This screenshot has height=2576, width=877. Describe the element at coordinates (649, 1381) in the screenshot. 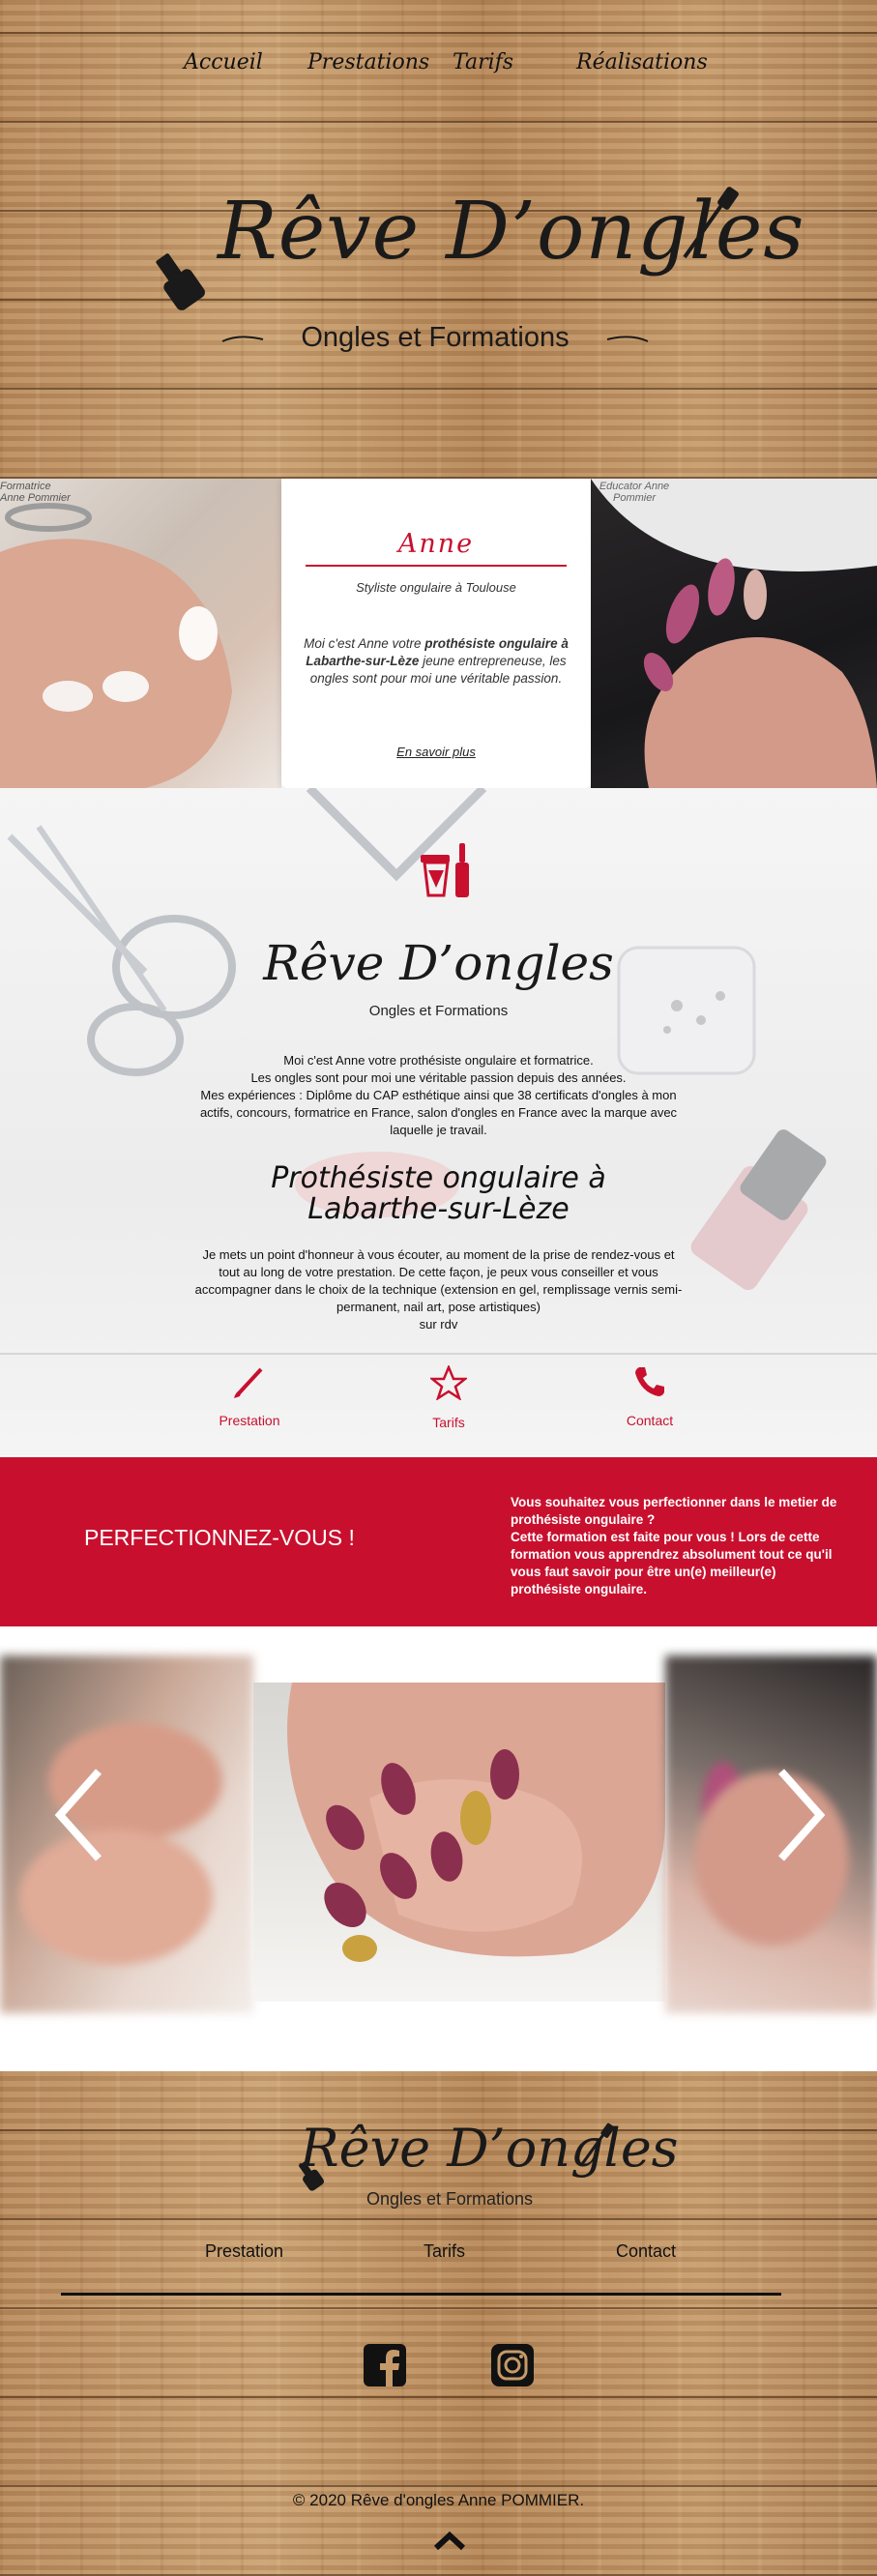

I see `phone-icon` at that location.